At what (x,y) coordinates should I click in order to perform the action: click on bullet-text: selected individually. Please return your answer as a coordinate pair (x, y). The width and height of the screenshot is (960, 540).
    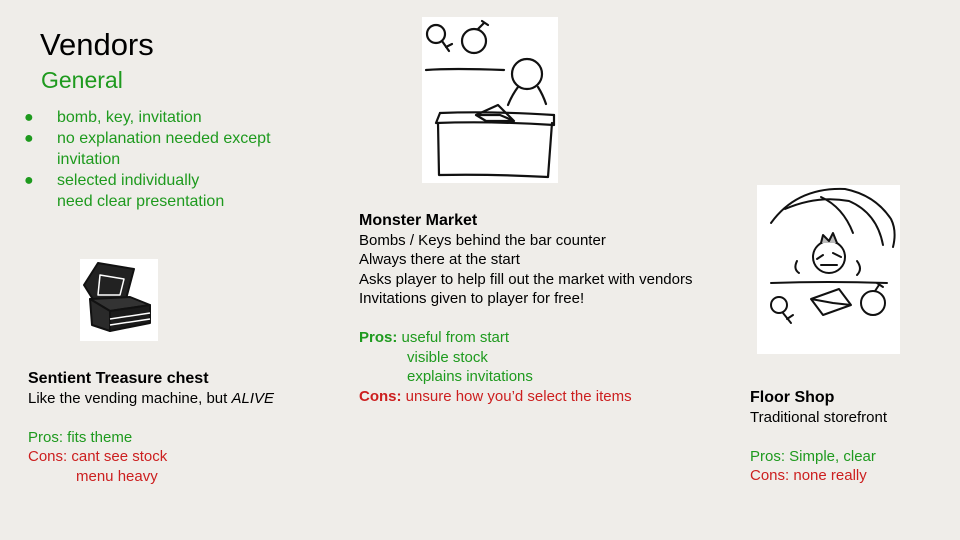
    Looking at the image, I should click on (128, 180).